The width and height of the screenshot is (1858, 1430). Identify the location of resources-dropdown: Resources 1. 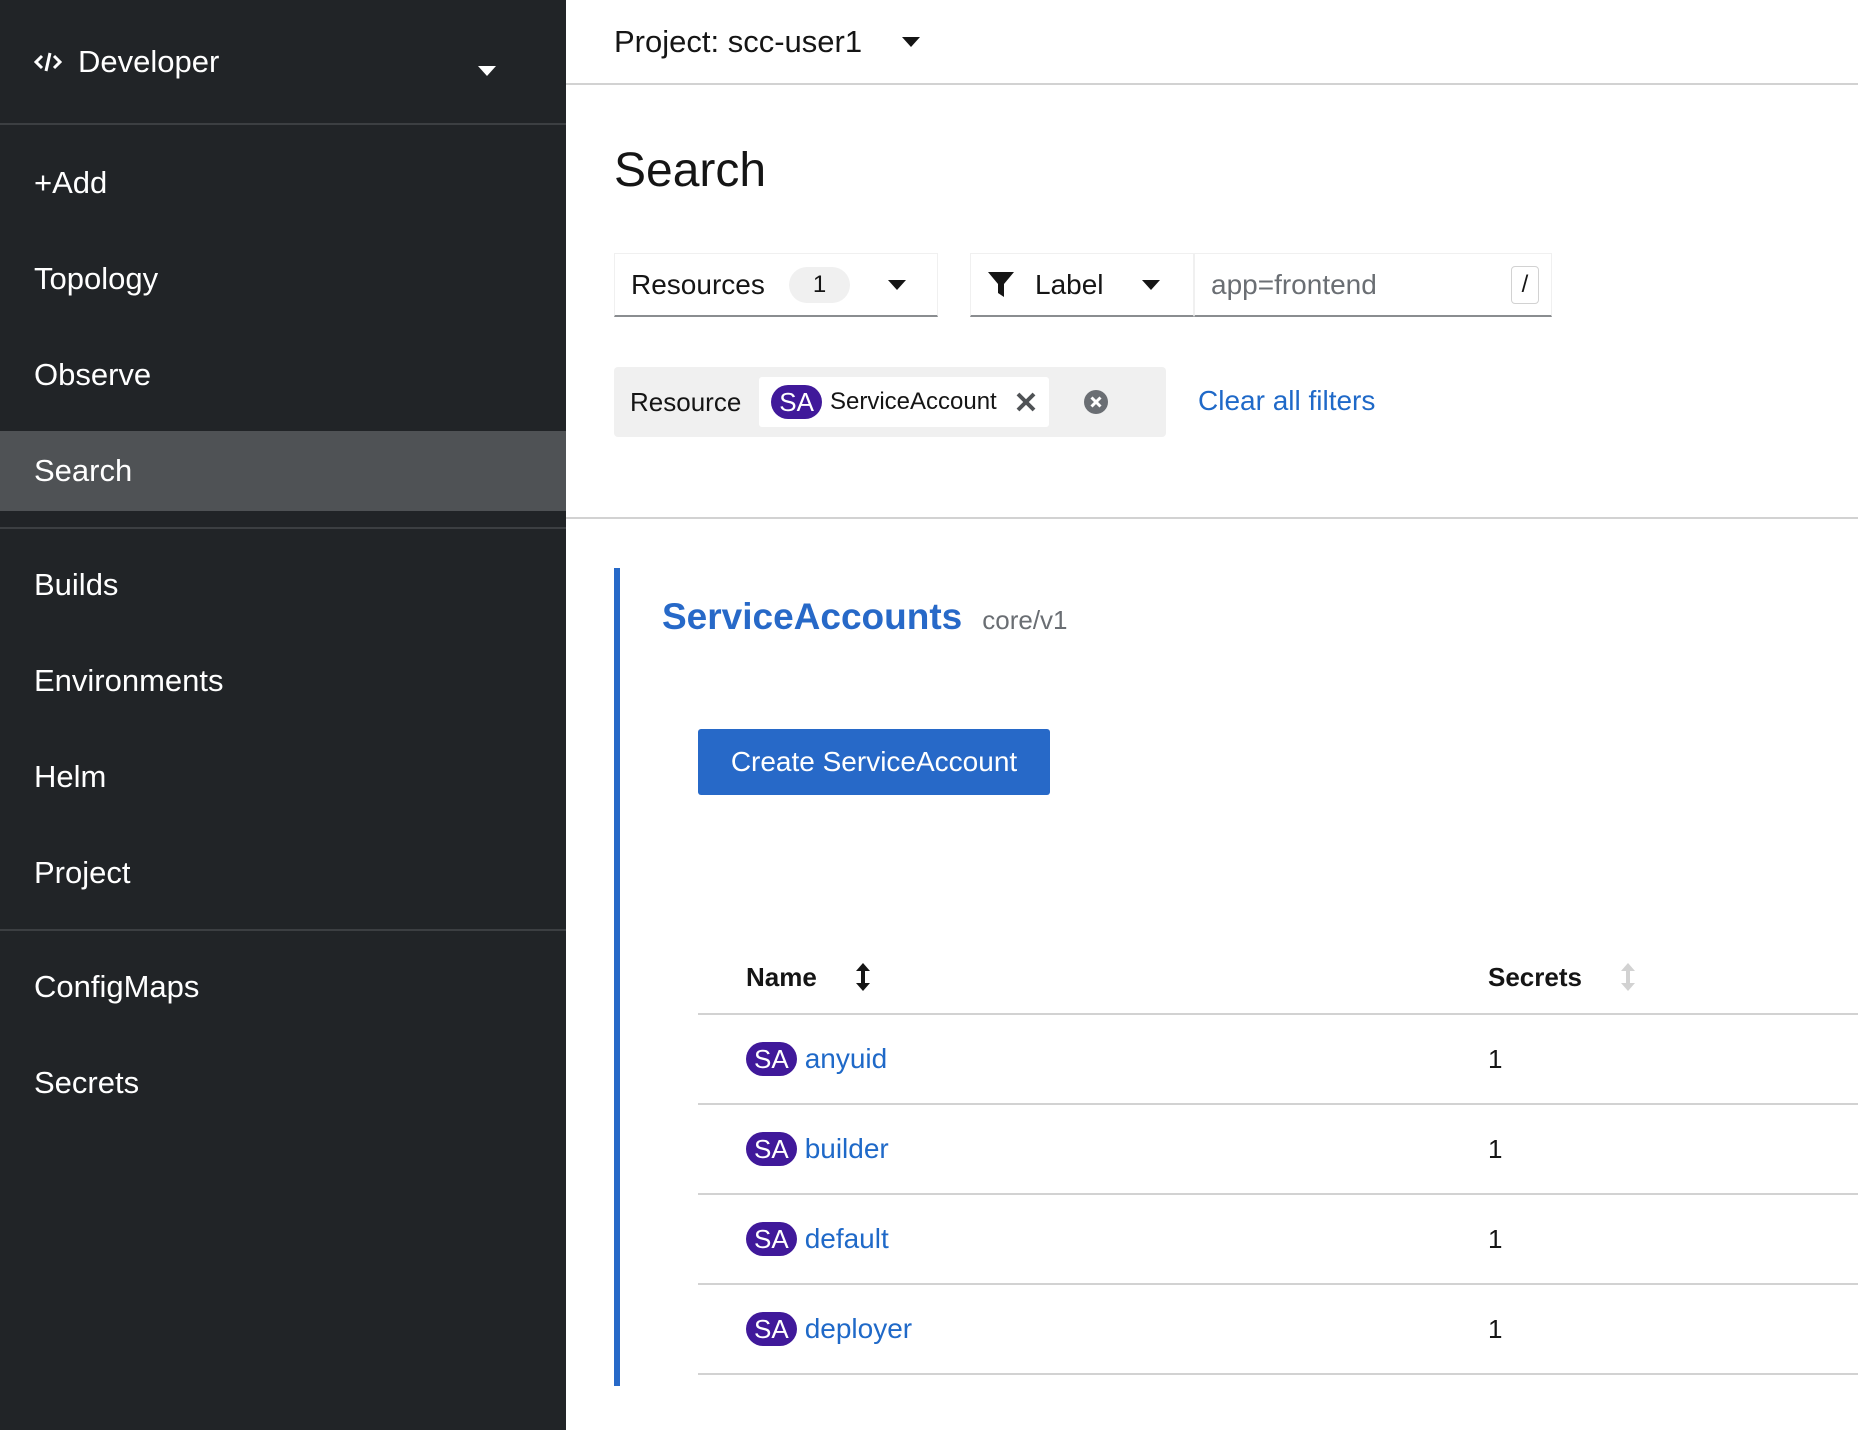
(776, 285).